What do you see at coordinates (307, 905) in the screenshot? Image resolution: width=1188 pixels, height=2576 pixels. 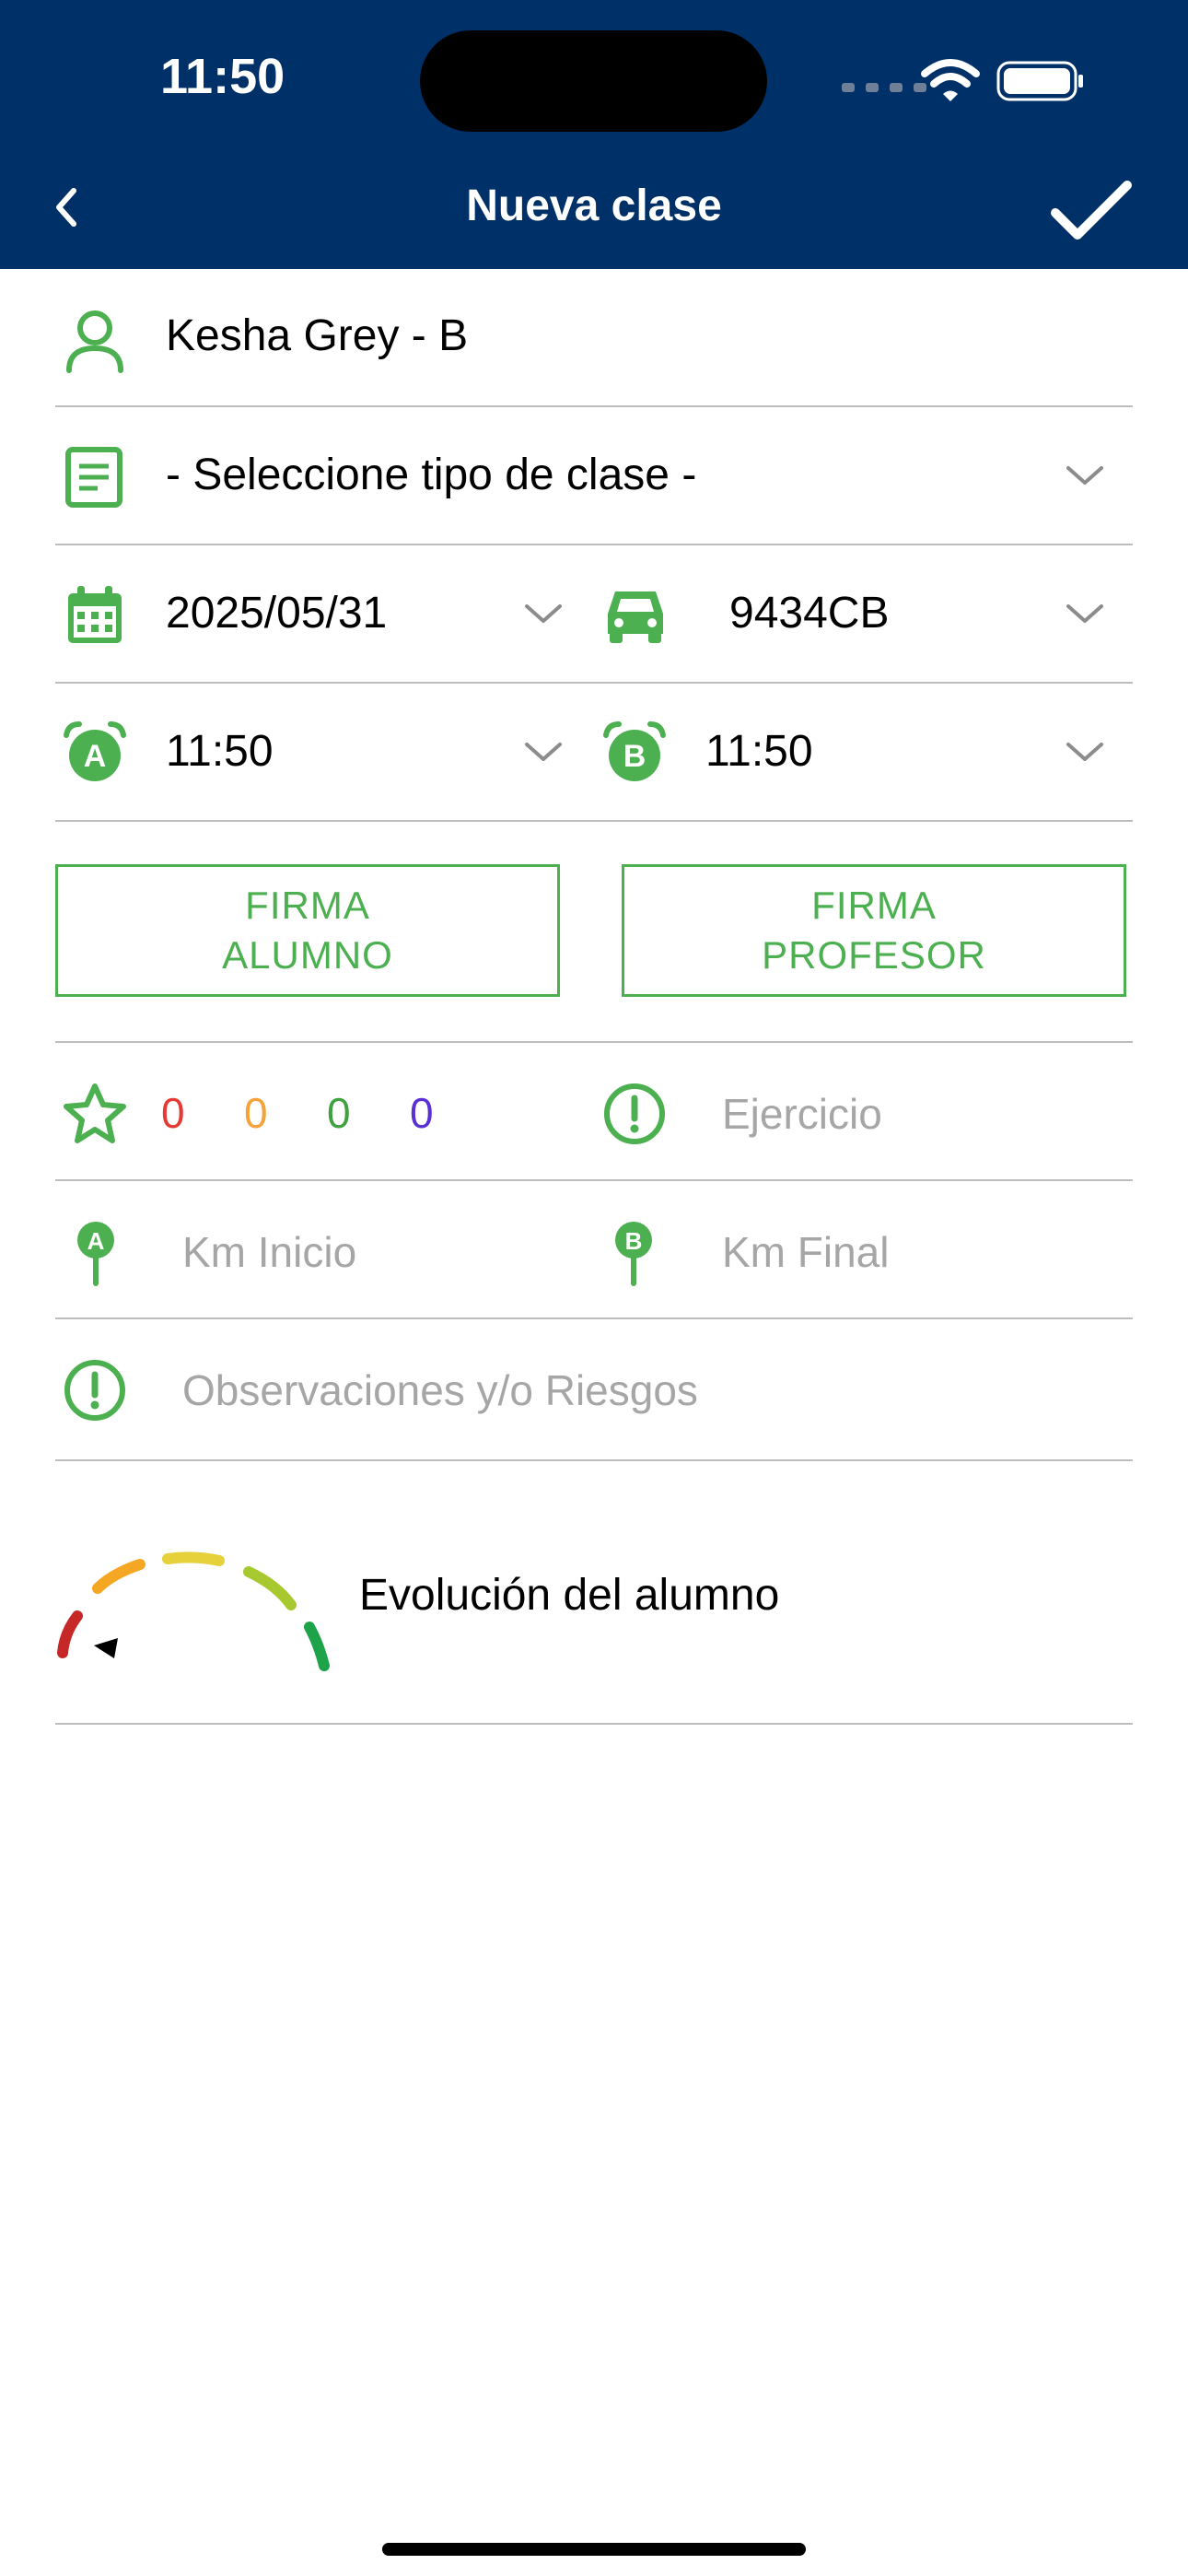 I see `student-signature-label-line1: FIRMA` at bounding box center [307, 905].